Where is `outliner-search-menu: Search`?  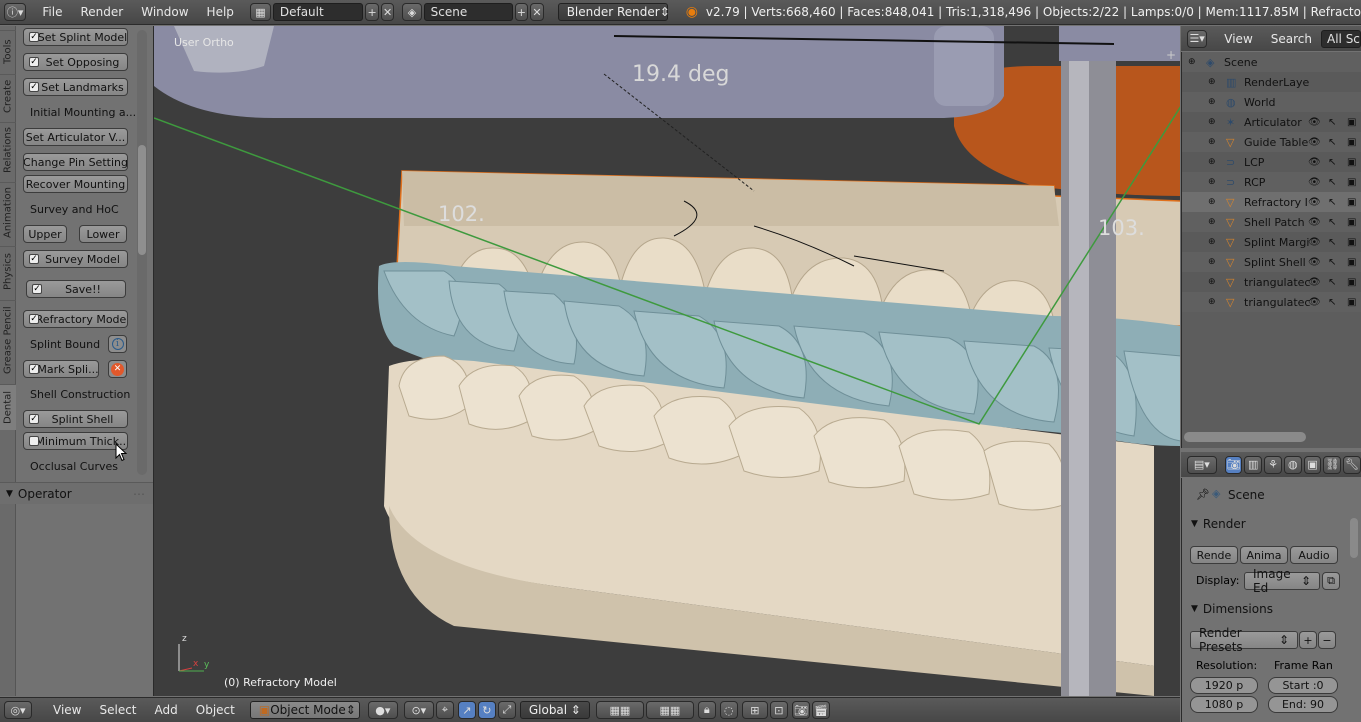 outliner-search-menu: Search is located at coordinates (1291, 39).